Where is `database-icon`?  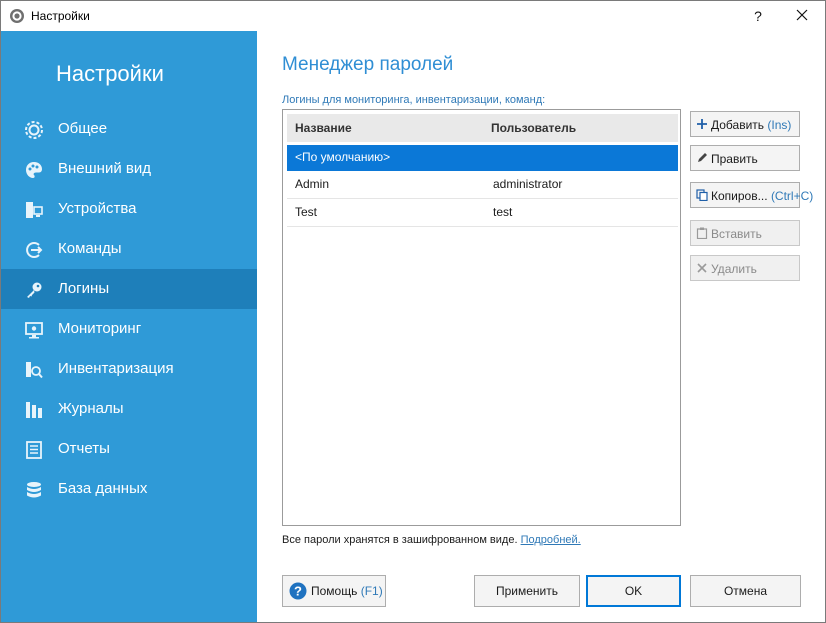
database-icon is located at coordinates (34, 490).